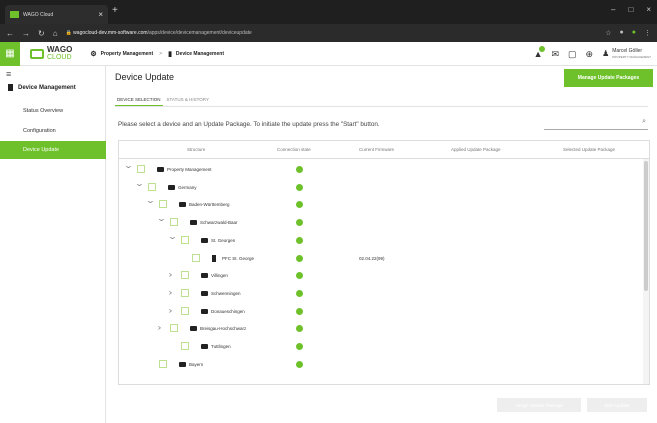 The height and width of the screenshot is (423, 657). Describe the element at coordinates (626, 54) in the screenshot. I see `user-menu: ♟ Marcel Göller PROPERTY MANAGEMENT` at that location.